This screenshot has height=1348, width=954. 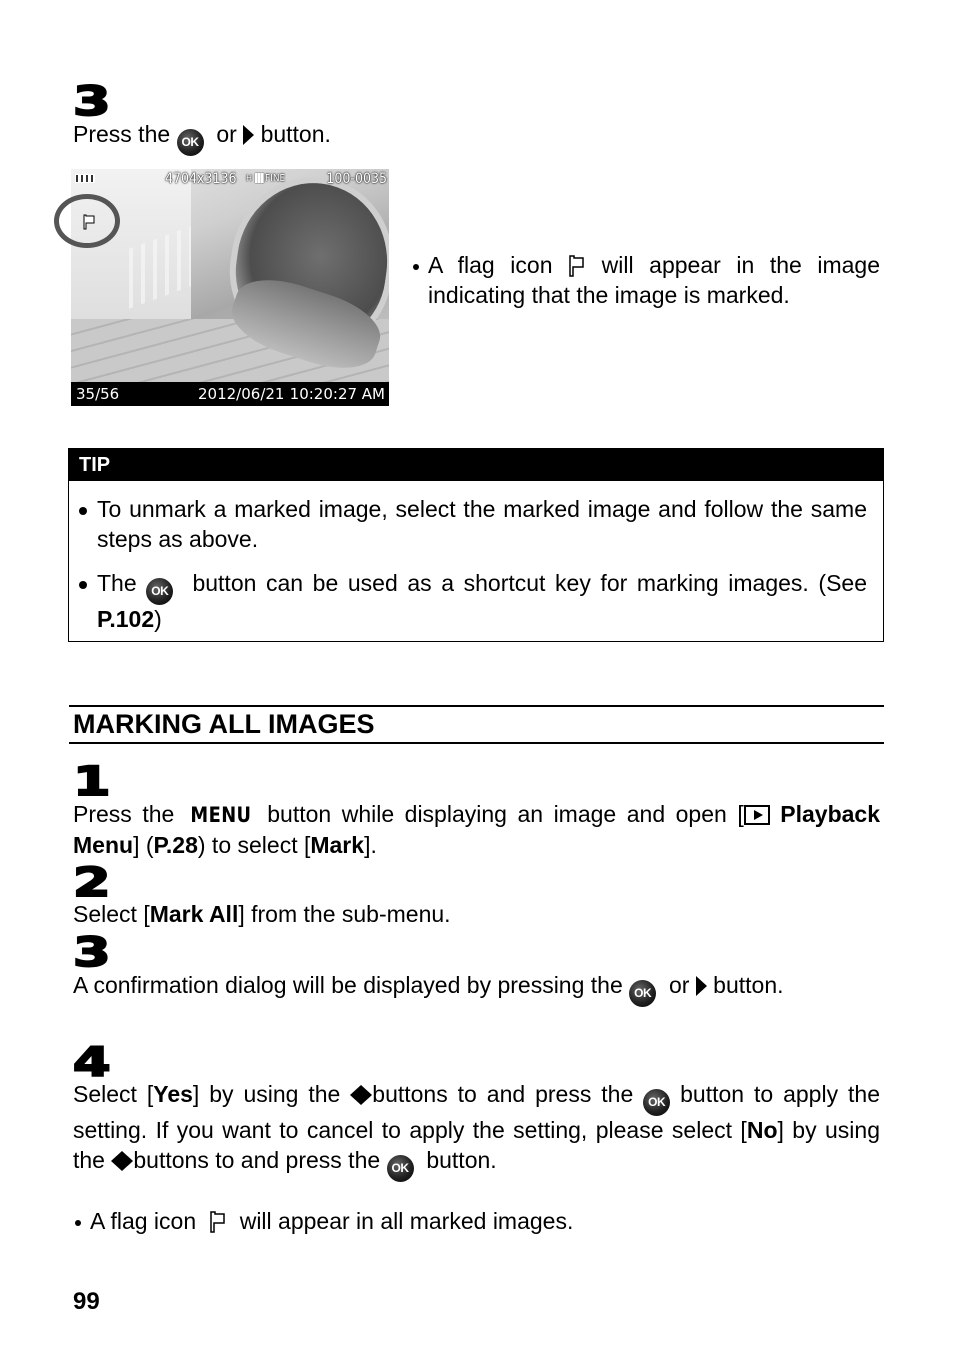 I want to click on no-option-label: No, so click(x=762, y=1130).